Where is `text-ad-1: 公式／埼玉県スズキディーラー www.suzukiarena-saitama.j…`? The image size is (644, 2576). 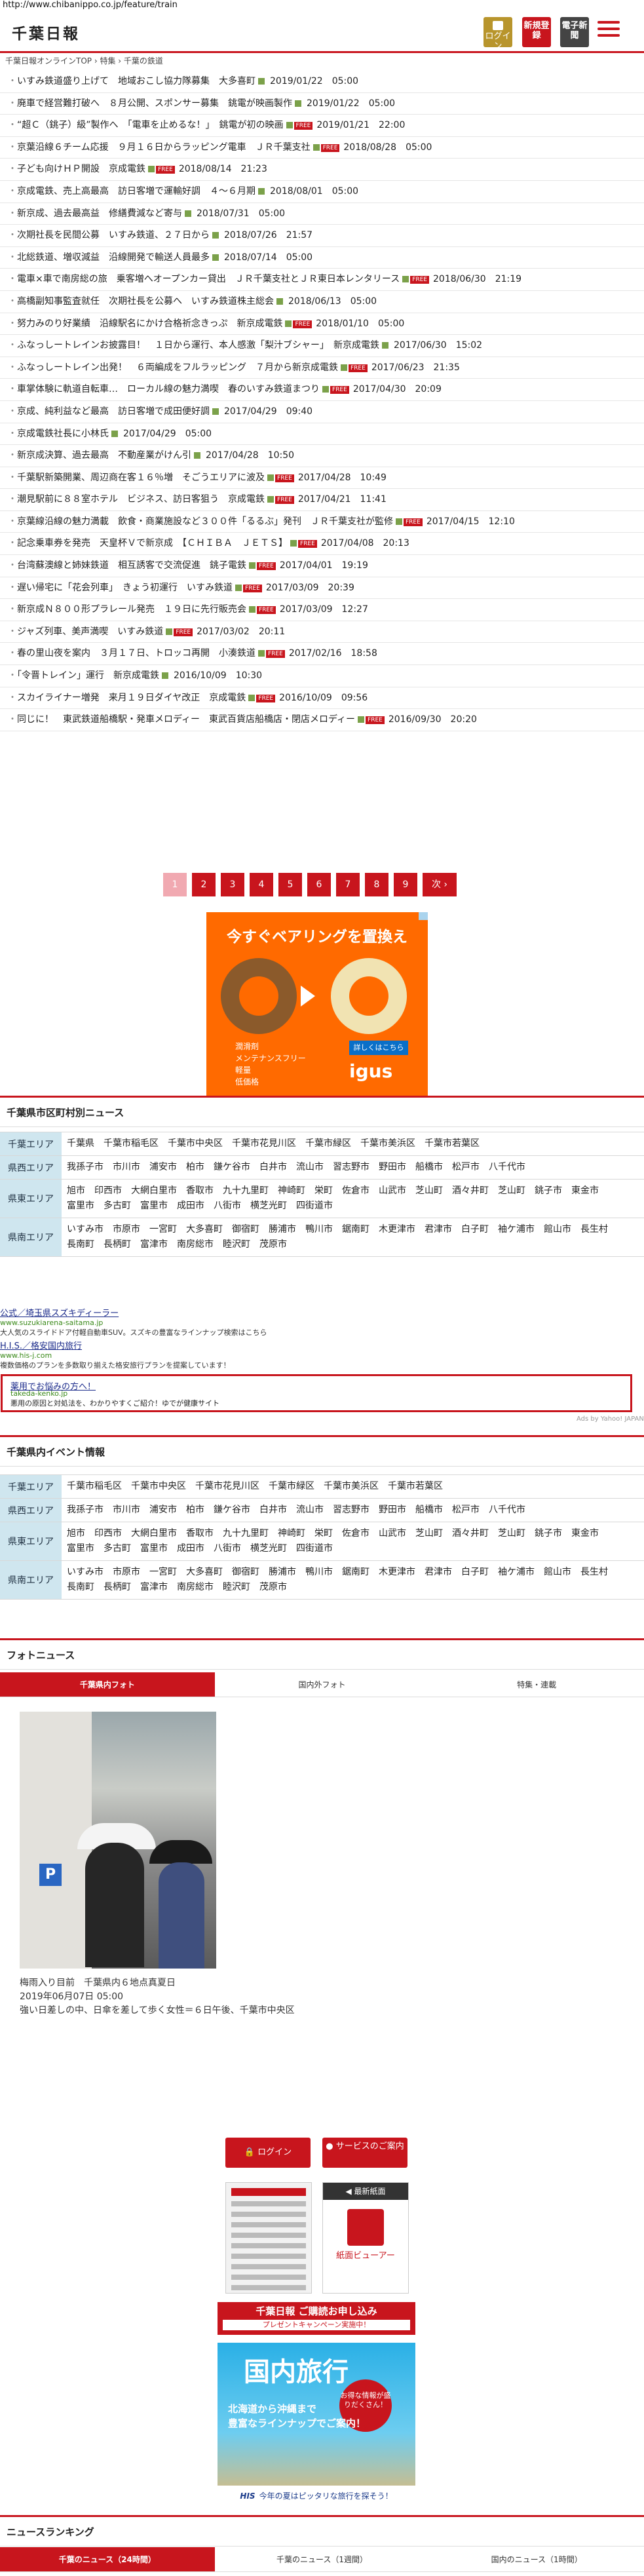 text-ad-1: 公式／埼玉県スズキディーラー www.suzukiarena-saitama.j… is located at coordinates (322, 1321).